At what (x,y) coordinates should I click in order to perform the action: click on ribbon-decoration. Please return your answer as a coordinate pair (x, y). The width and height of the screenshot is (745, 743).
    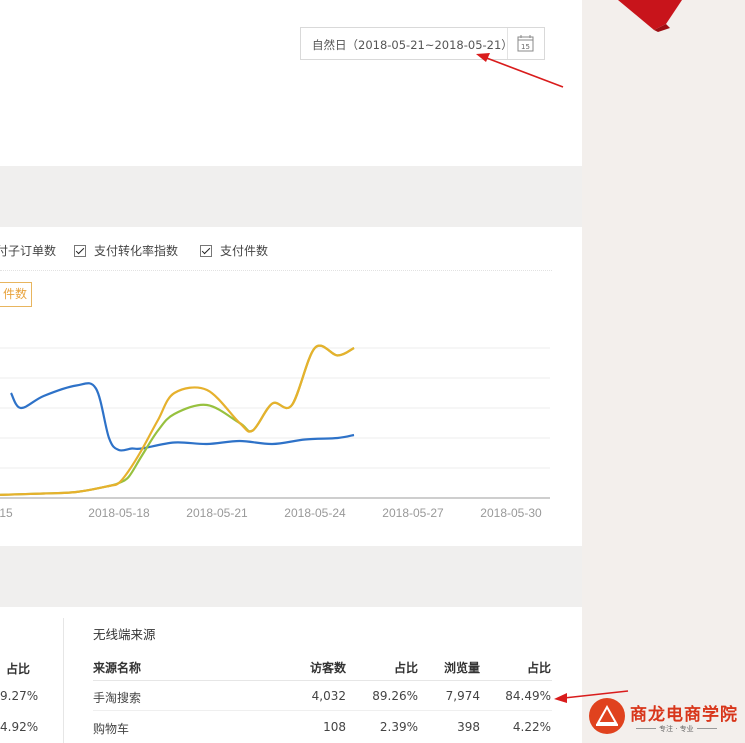
    Looking at the image, I should click on (650, 16).